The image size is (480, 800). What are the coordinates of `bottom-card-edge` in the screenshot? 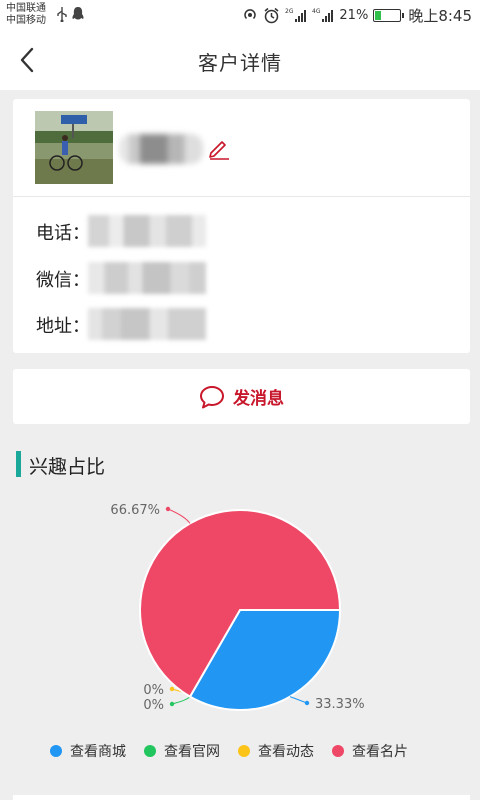 It's located at (241, 797).